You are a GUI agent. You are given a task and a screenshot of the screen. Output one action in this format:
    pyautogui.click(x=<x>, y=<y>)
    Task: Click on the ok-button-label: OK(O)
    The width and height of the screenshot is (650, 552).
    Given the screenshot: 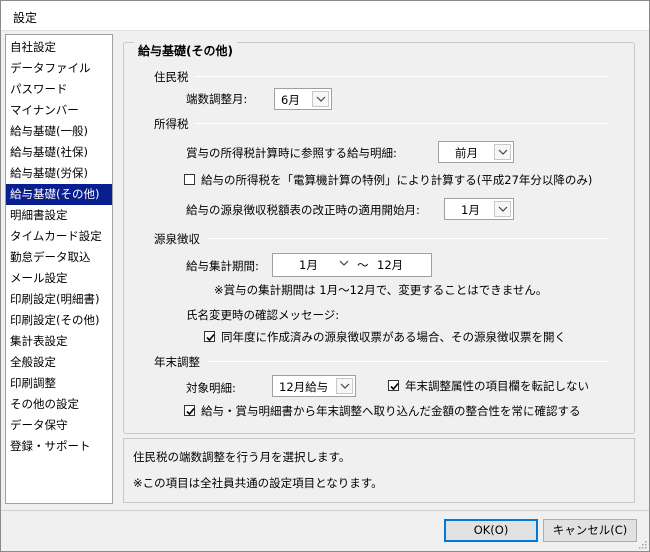 What is the action you would take?
    pyautogui.click(x=491, y=530)
    